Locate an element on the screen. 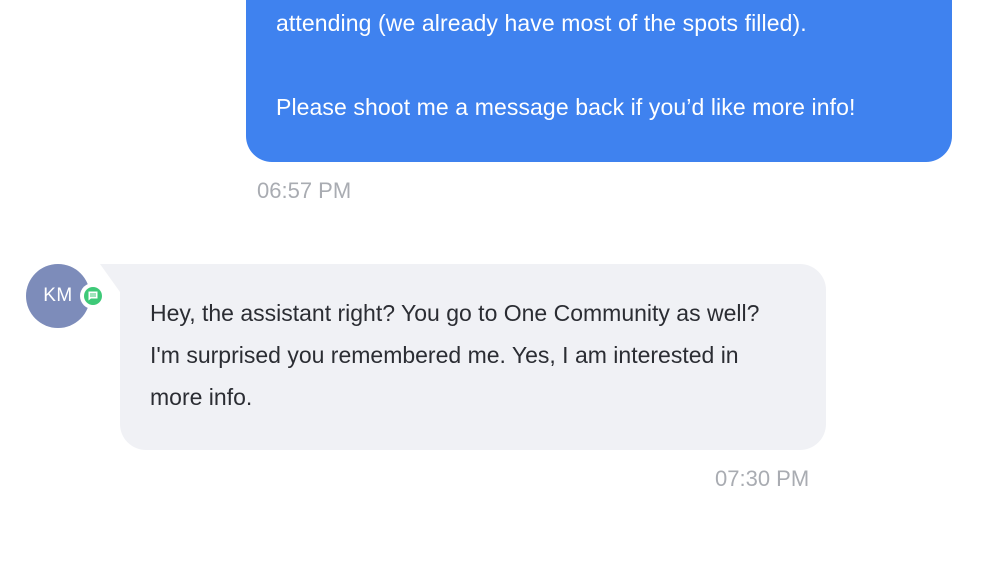 The height and width of the screenshot is (570, 998). outgoing-message-timestamp: 06:57 PM is located at coordinates (304, 190).